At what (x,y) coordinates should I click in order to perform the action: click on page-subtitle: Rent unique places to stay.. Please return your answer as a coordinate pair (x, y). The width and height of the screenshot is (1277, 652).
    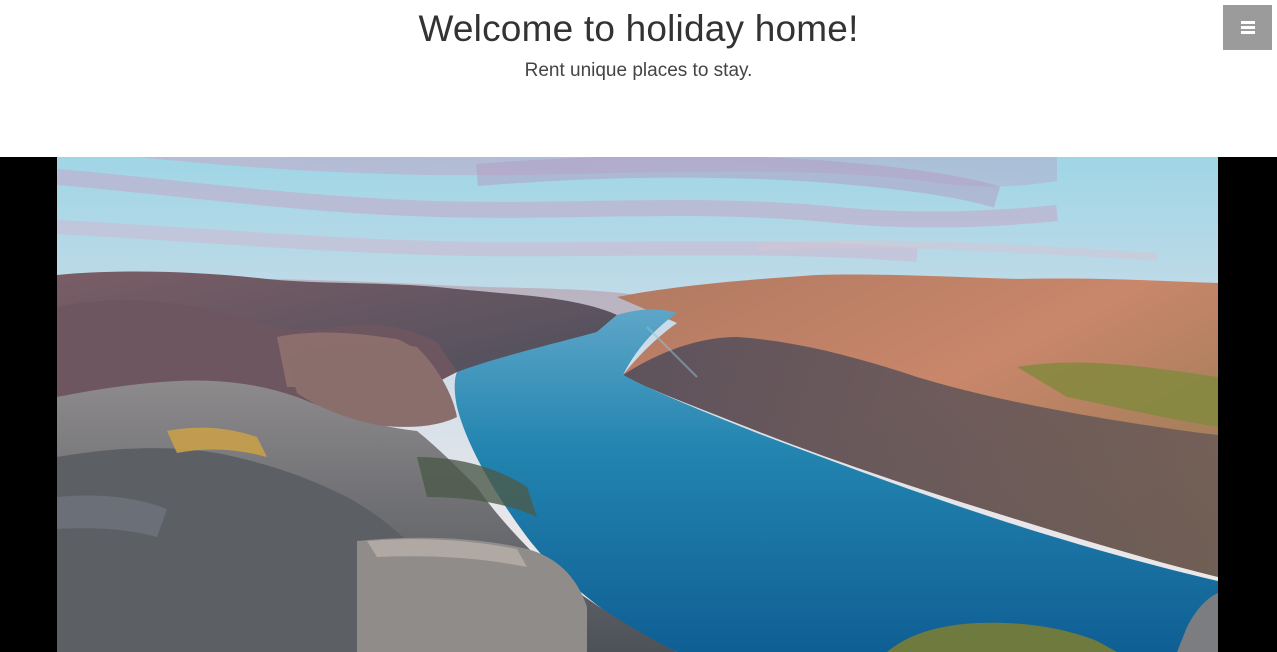
    Looking at the image, I should click on (638, 70).